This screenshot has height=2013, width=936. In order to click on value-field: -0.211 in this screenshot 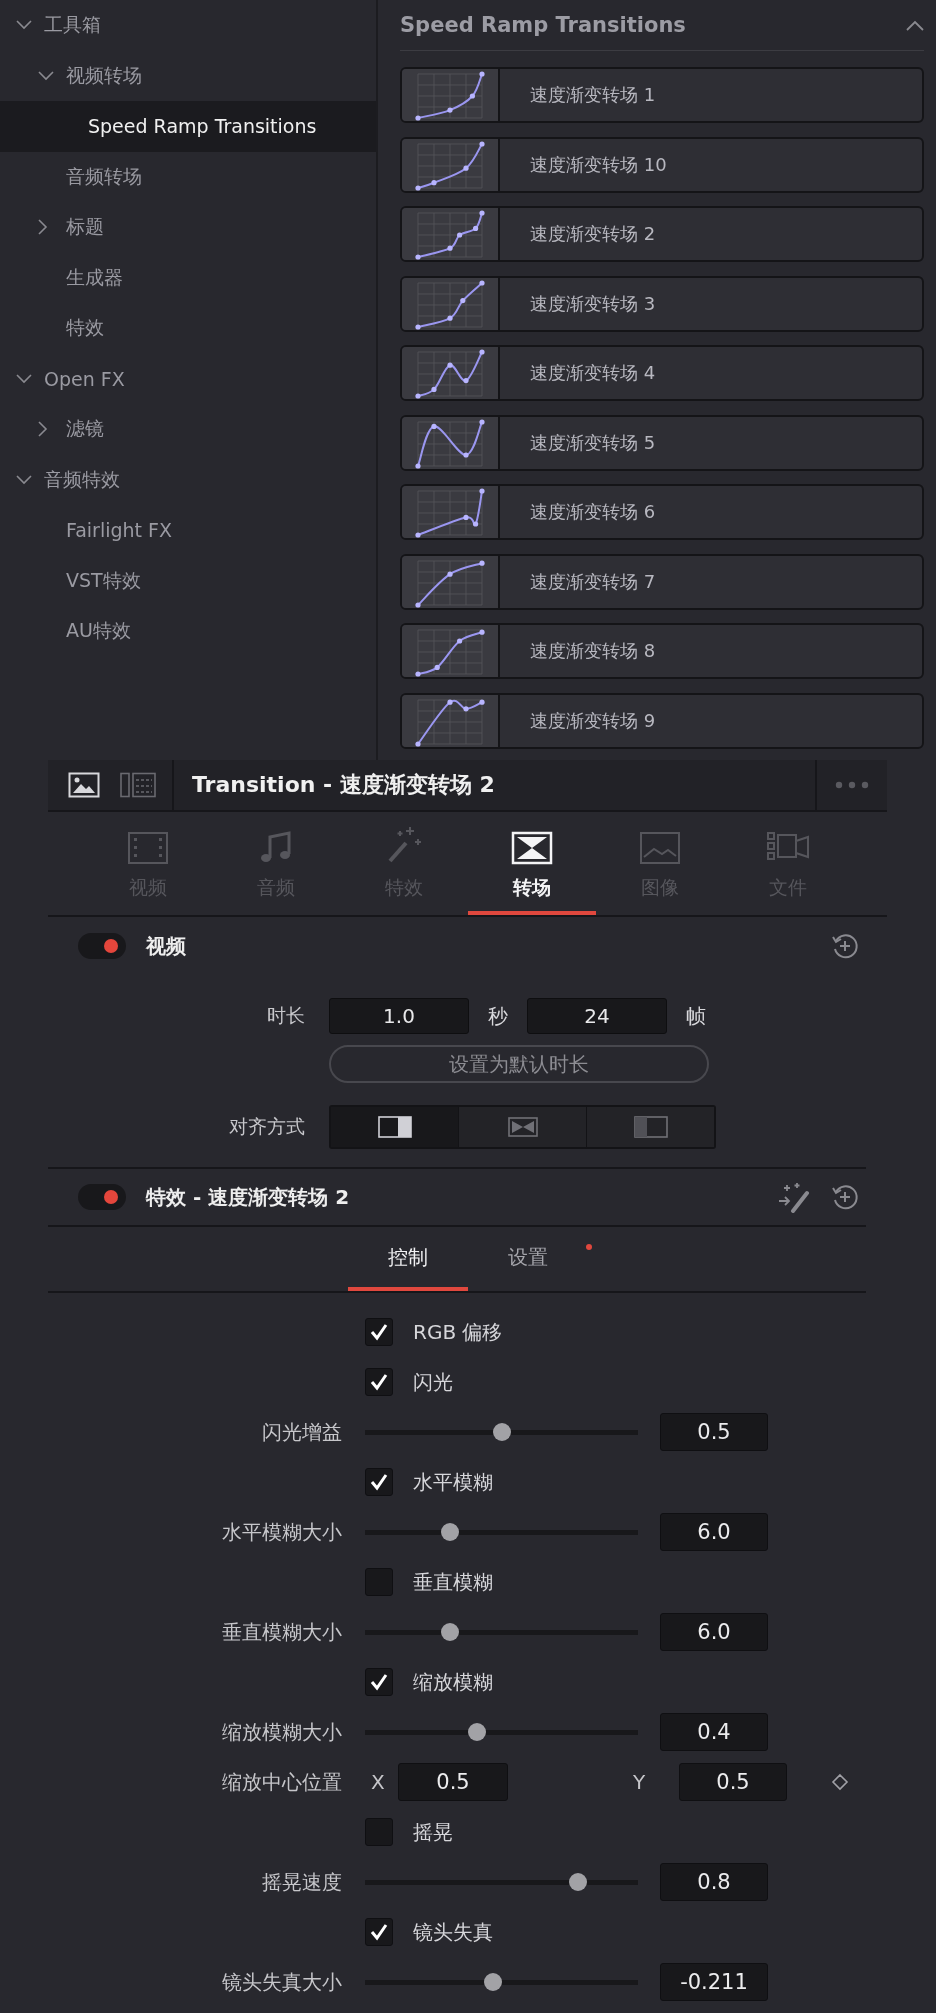, I will do `click(714, 1982)`.